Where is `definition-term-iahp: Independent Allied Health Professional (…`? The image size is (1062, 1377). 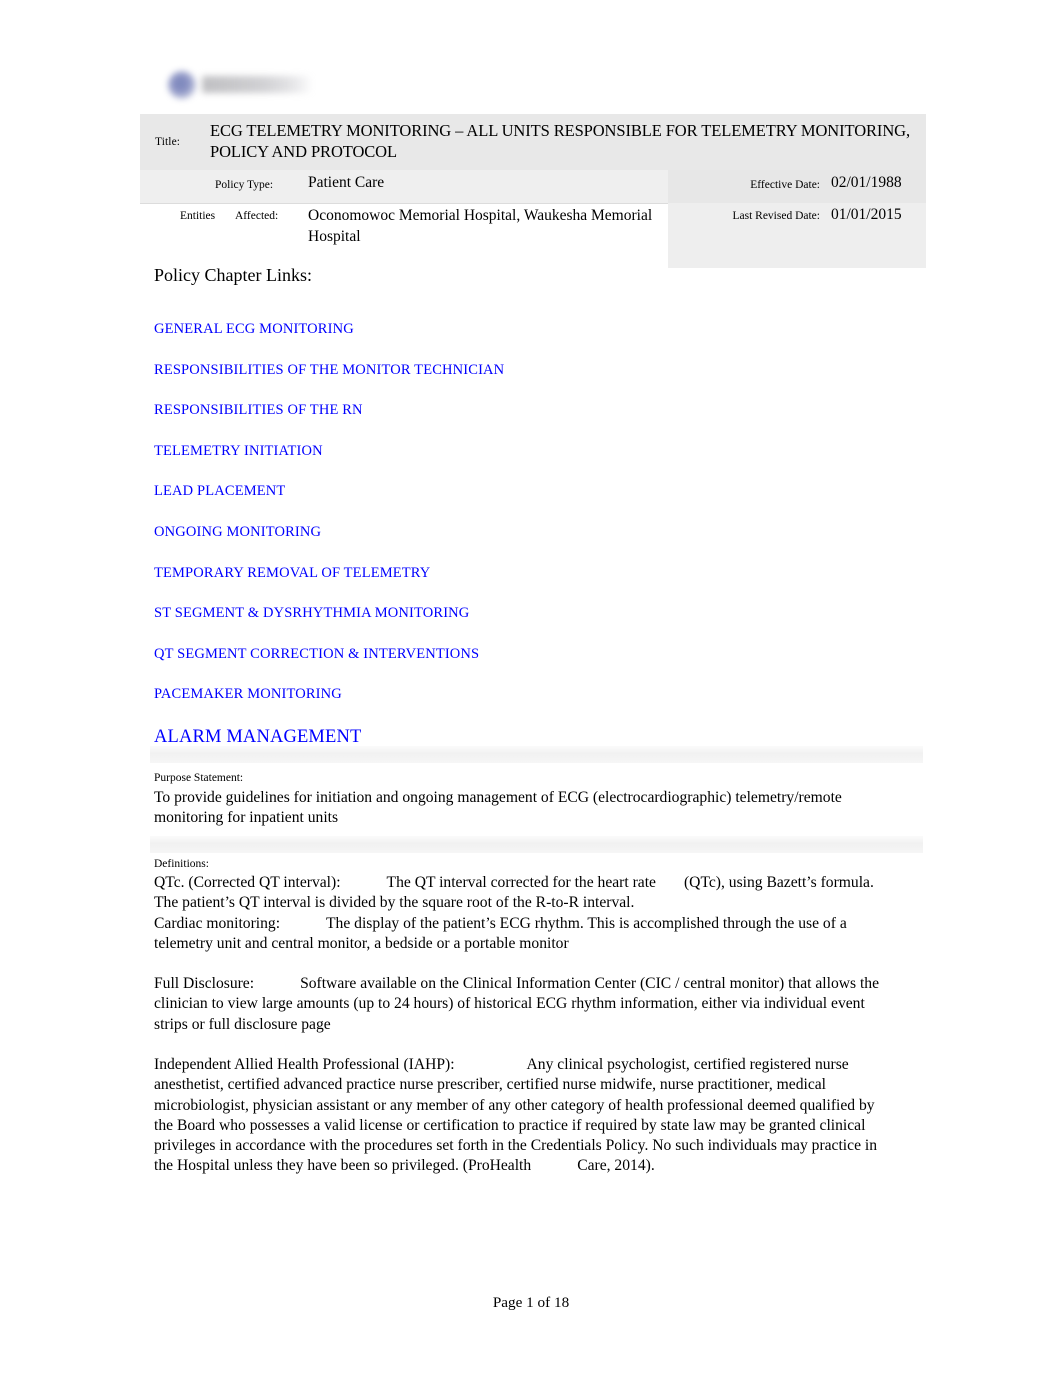 definition-term-iahp: Independent Allied Health Professional (… is located at coordinates (304, 1064).